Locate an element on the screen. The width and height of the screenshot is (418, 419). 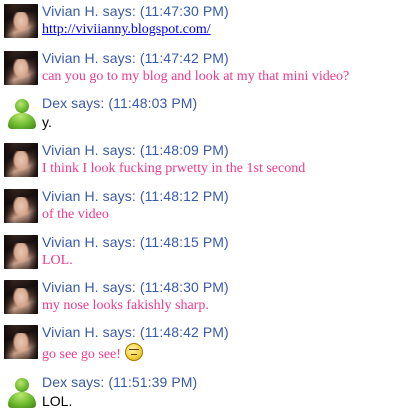
message-header: Vivian H. says: (11:47:42 PM) is located at coordinates (135, 58).